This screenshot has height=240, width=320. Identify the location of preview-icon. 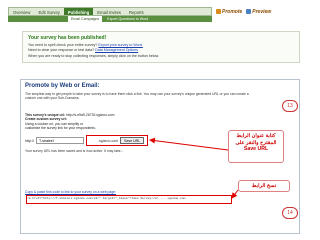
(249, 11).